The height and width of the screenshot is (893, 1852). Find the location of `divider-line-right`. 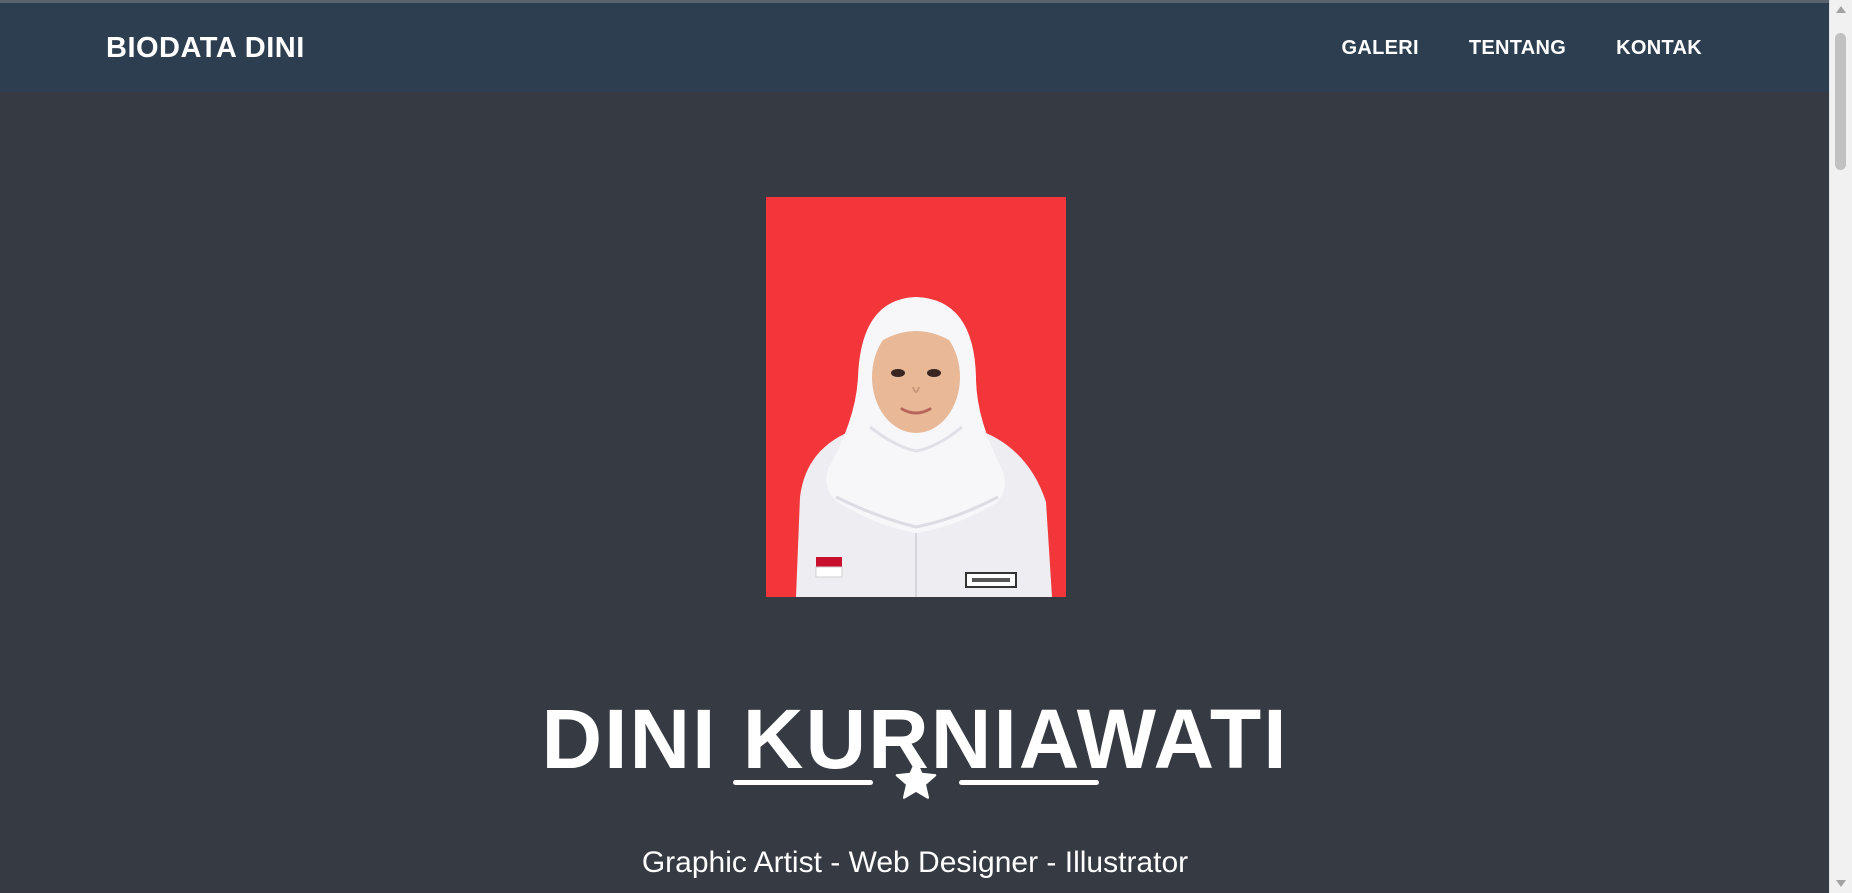

divider-line-right is located at coordinates (1029, 782).